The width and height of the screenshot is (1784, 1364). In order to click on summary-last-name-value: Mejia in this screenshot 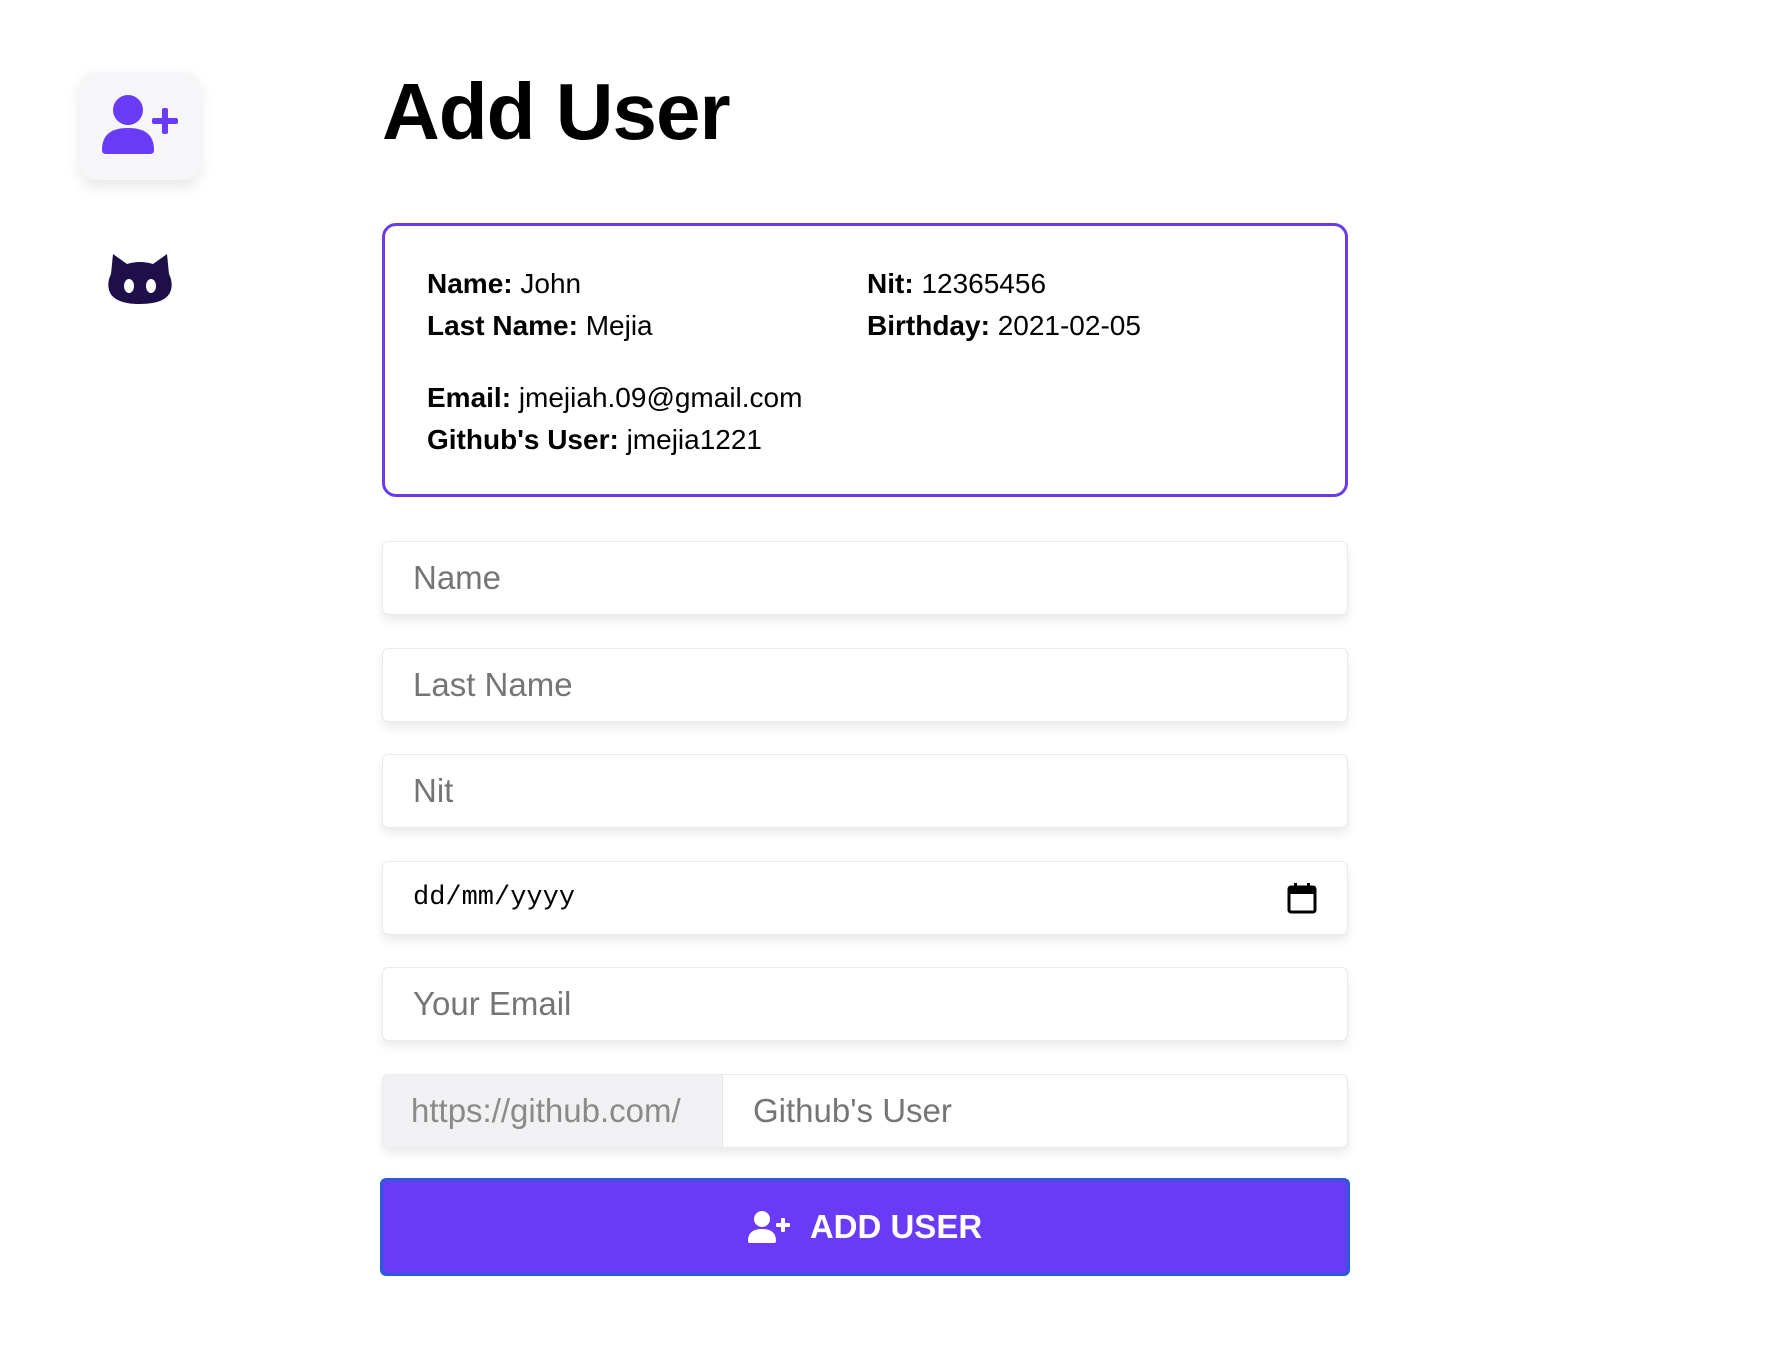, I will do `click(619, 325)`.